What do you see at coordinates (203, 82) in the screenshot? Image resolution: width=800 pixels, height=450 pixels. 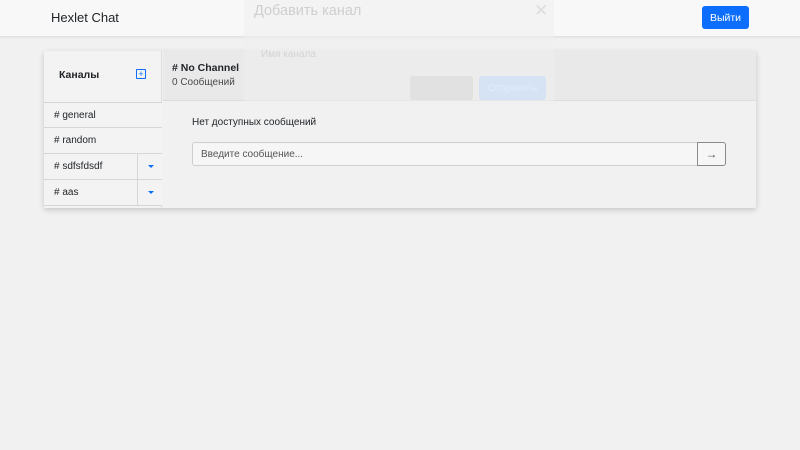 I see `message-count: 0 Сообщений` at bounding box center [203, 82].